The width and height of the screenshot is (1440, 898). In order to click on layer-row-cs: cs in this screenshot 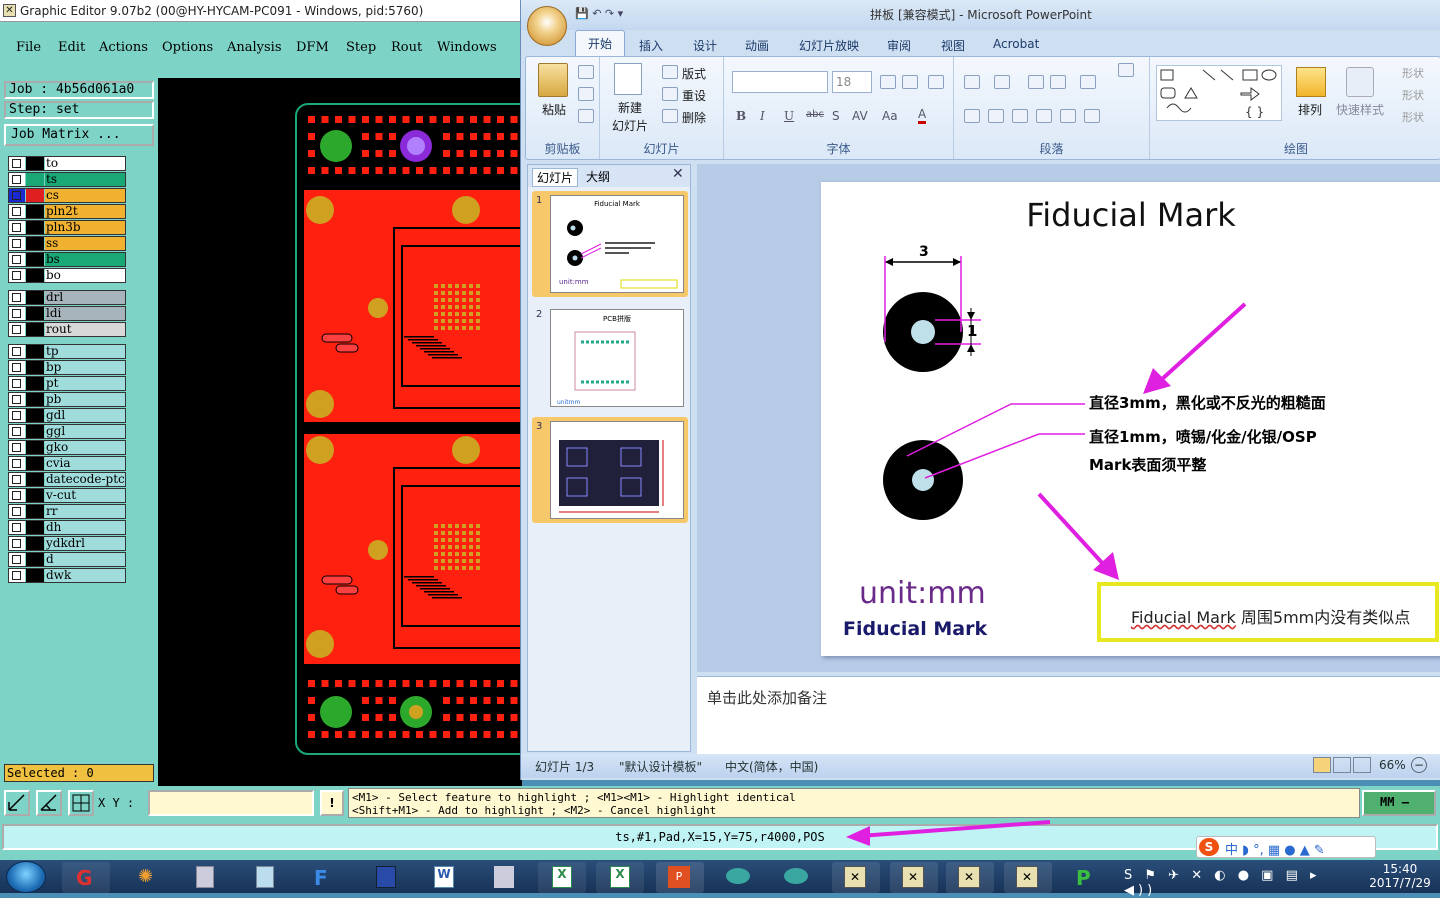, I will do `click(67, 195)`.